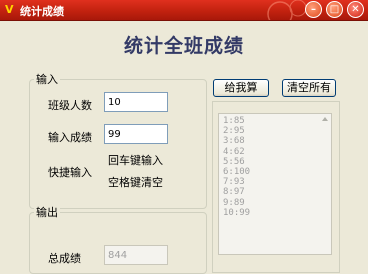 The width and height of the screenshot is (368, 274). What do you see at coordinates (236, 172) in the screenshot?
I see `list-item: 6:100` at bounding box center [236, 172].